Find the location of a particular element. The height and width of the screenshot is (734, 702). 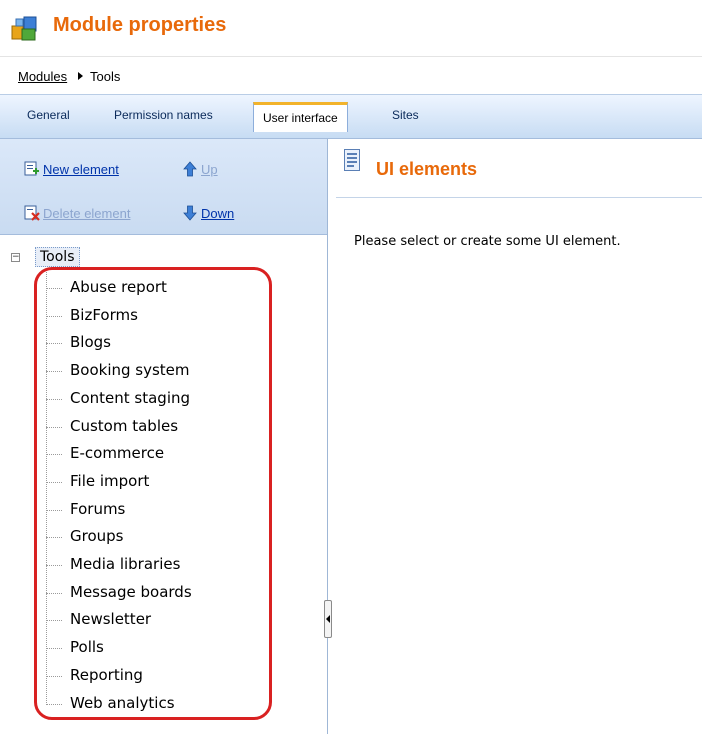

tab-user-interface: User interface is located at coordinates (300, 117).